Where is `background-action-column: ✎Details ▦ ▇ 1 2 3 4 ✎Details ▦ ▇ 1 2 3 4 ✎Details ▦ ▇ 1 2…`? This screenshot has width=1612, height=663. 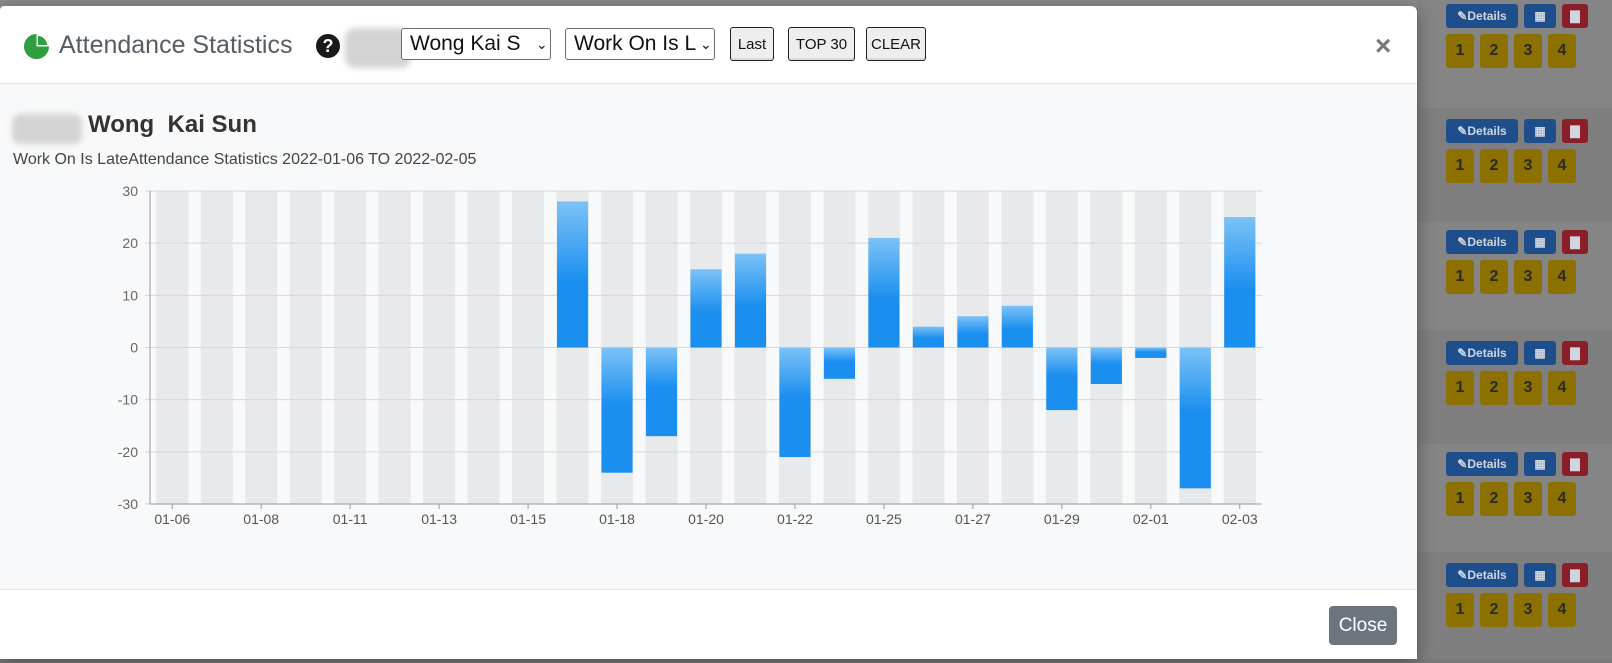
background-action-column: ✎Details ▦ ▇ 1 2 3 4 ✎Details ▦ ▇ 1 2 3 4 ✎Details ▦ ▇ 1 2… is located at coordinates (1515, 329).